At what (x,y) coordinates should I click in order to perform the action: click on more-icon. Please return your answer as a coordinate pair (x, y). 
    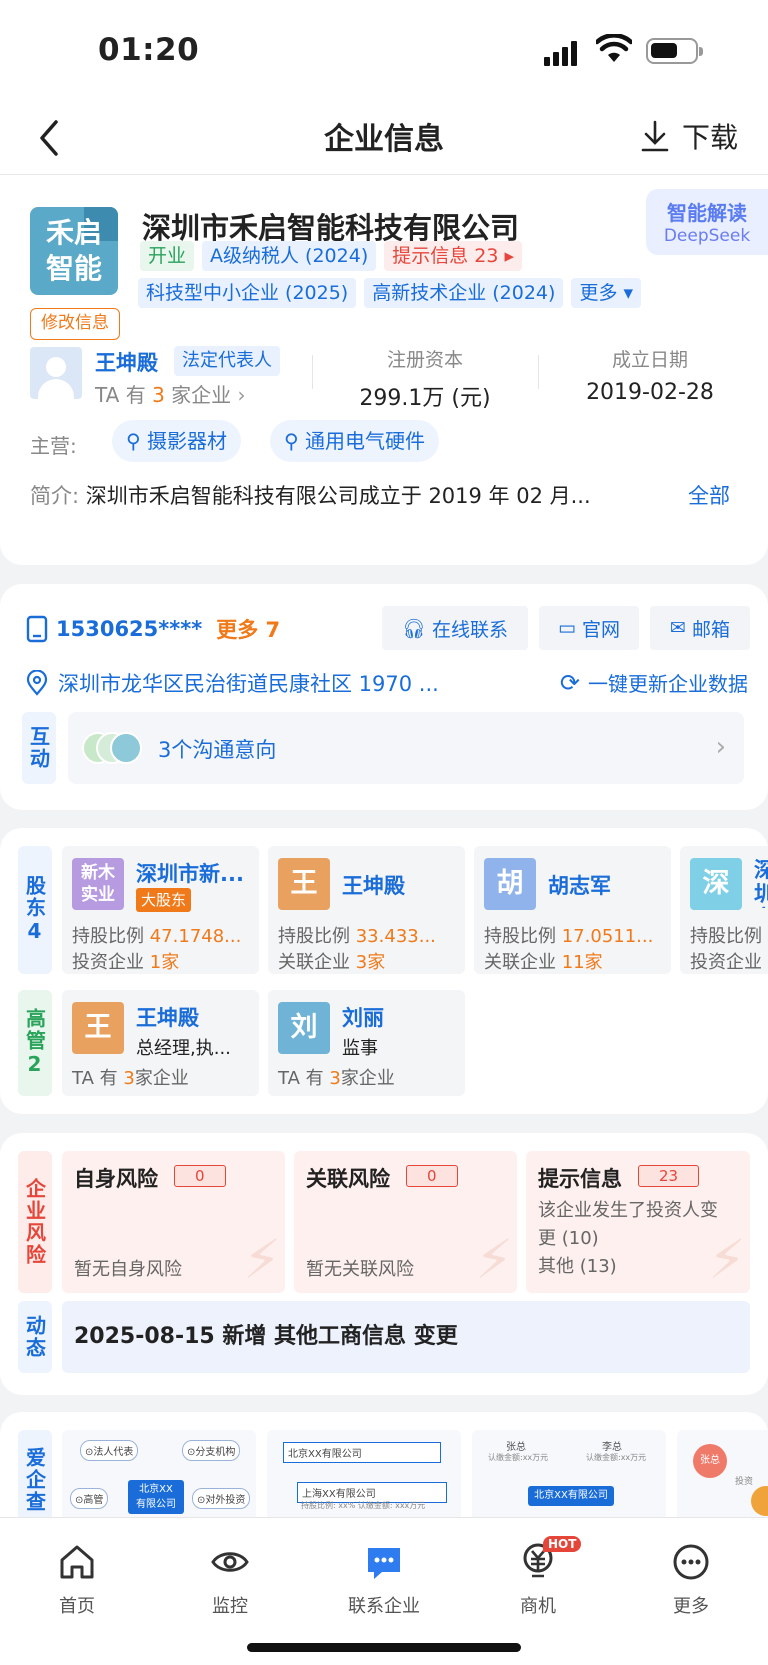
    Looking at the image, I should click on (691, 1562).